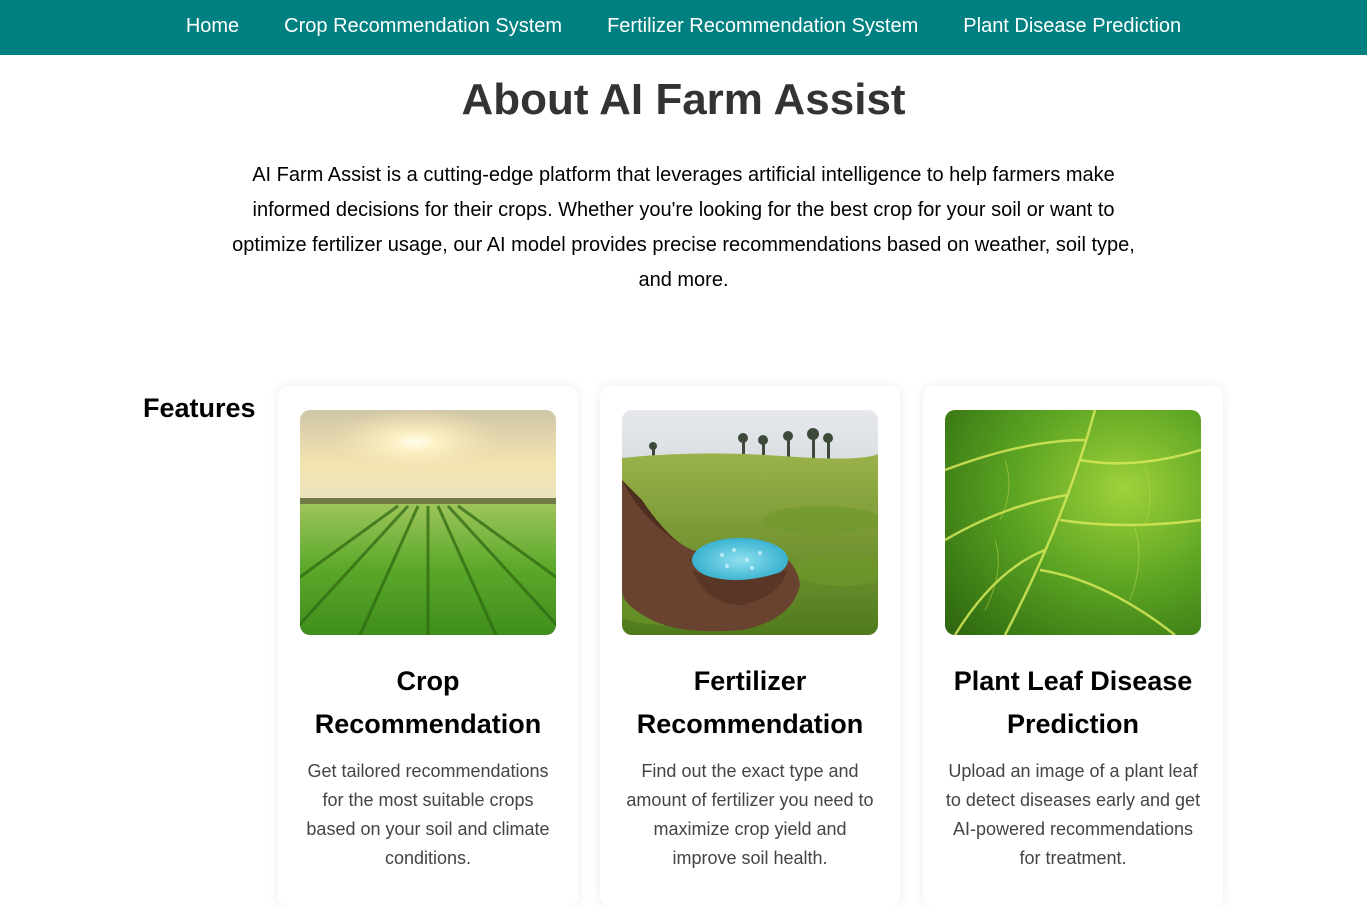 The height and width of the screenshot is (906, 1367). Describe the element at coordinates (212, 27) in the screenshot. I see `nav-home-link: Home` at that location.